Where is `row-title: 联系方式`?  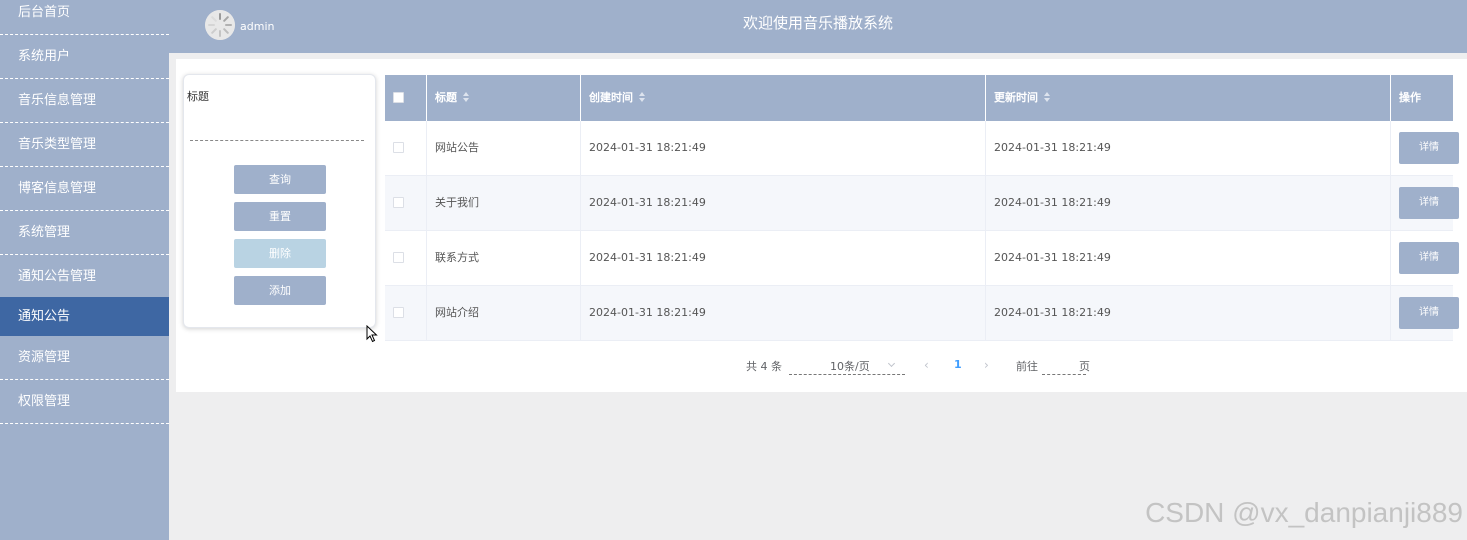 row-title: 联系方式 is located at coordinates (504, 258).